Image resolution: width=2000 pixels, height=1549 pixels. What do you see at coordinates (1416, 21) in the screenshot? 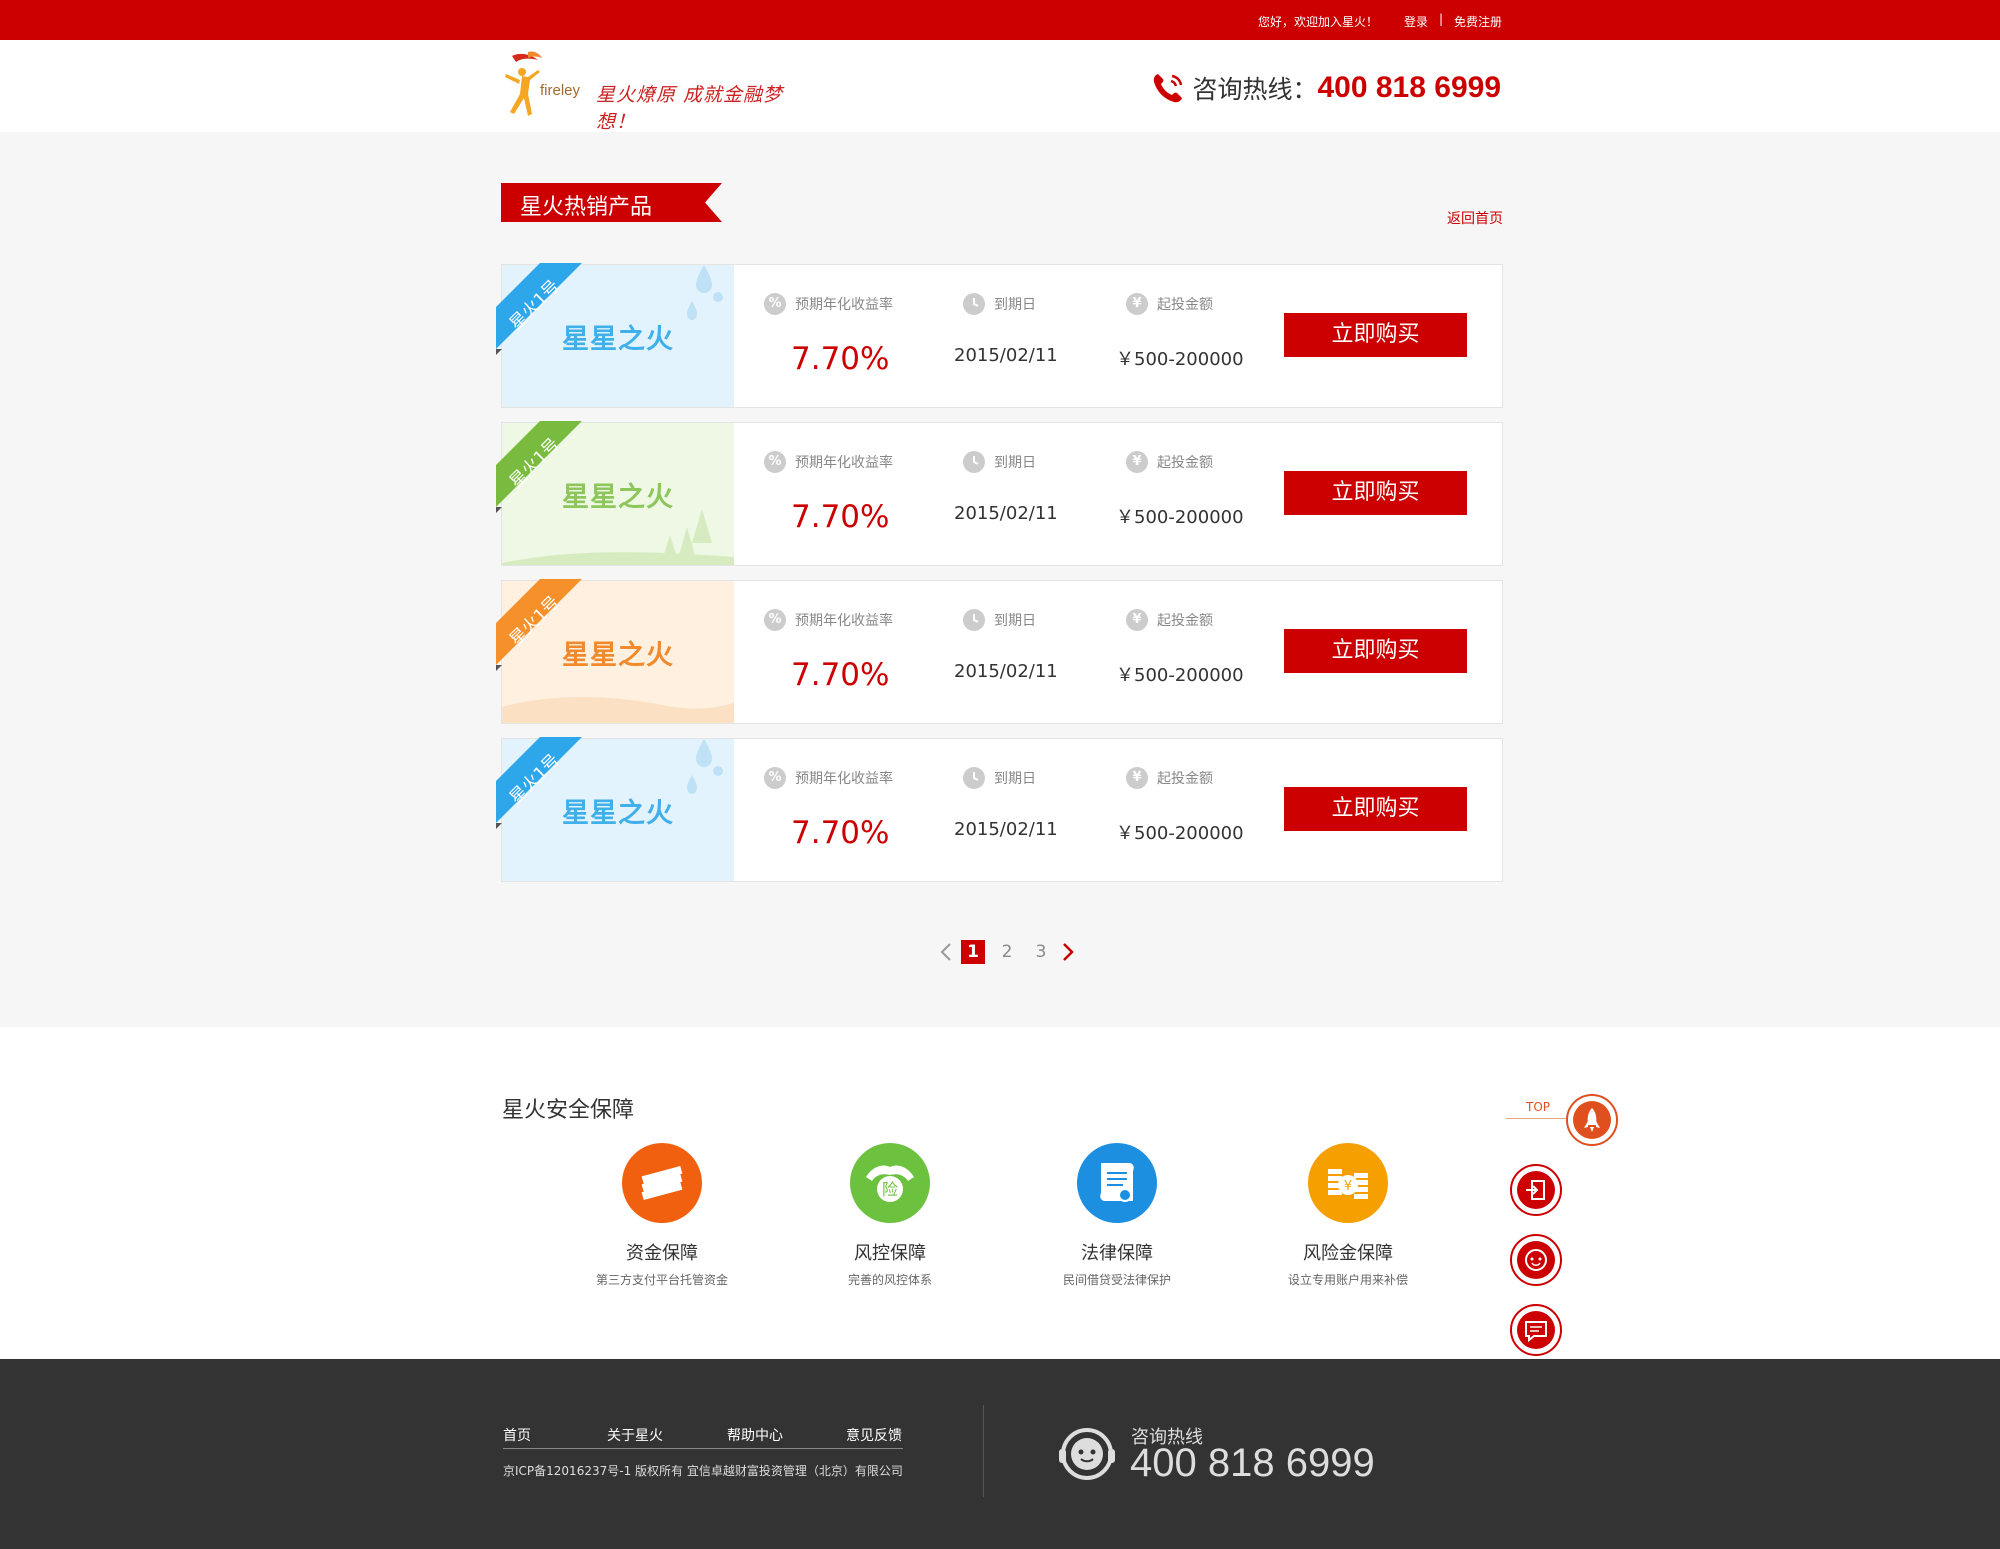
I see `login-link: 登录` at bounding box center [1416, 21].